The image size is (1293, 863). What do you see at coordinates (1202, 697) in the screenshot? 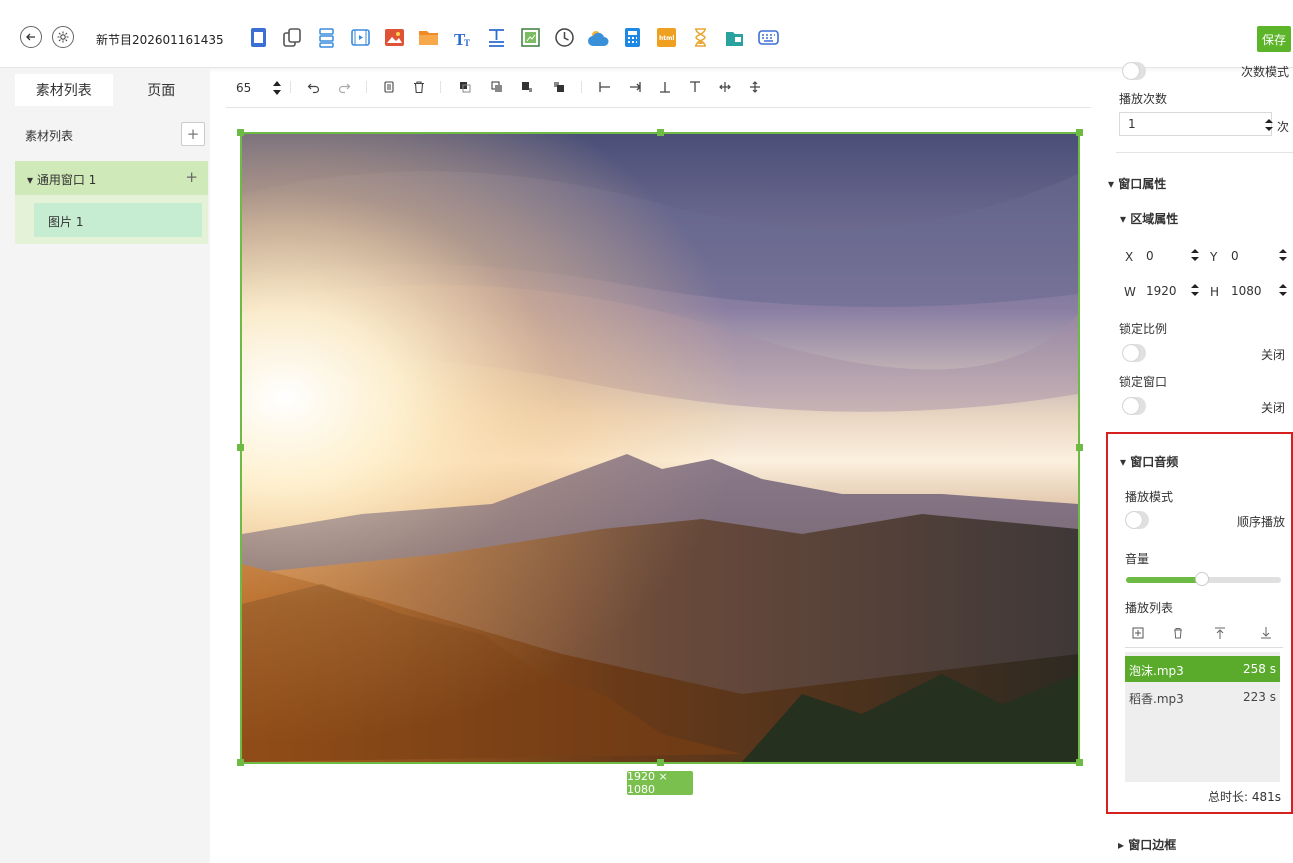
I see `playlist-item: 稻香.mp3 223 s` at bounding box center [1202, 697].